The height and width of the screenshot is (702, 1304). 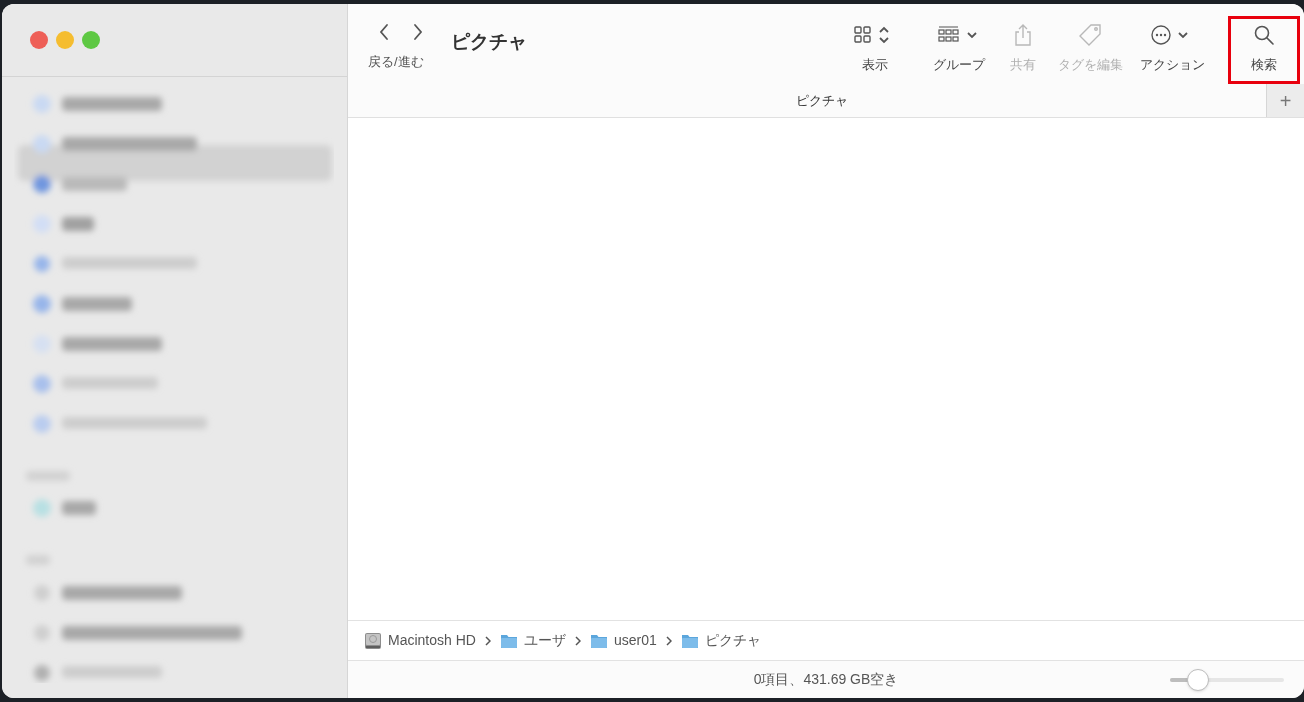 What do you see at coordinates (432, 640) in the screenshot?
I see `path-item: Macintosh HD` at bounding box center [432, 640].